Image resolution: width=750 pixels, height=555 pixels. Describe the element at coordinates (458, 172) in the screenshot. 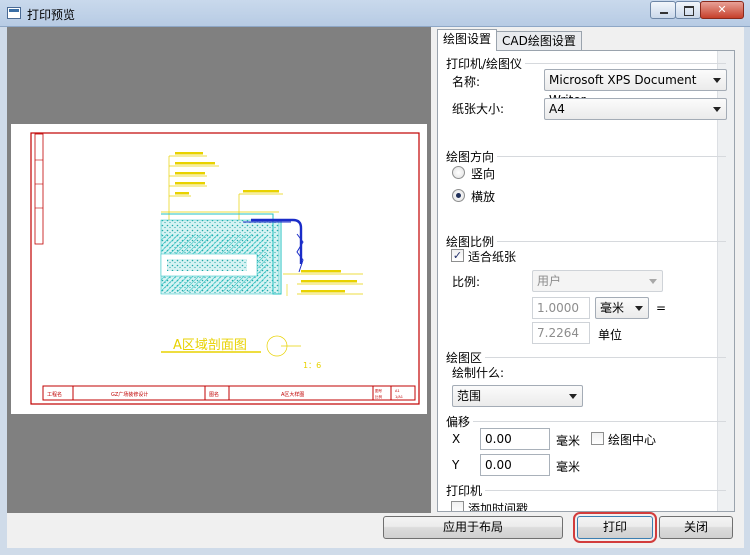

I see `portrait-radio` at that location.